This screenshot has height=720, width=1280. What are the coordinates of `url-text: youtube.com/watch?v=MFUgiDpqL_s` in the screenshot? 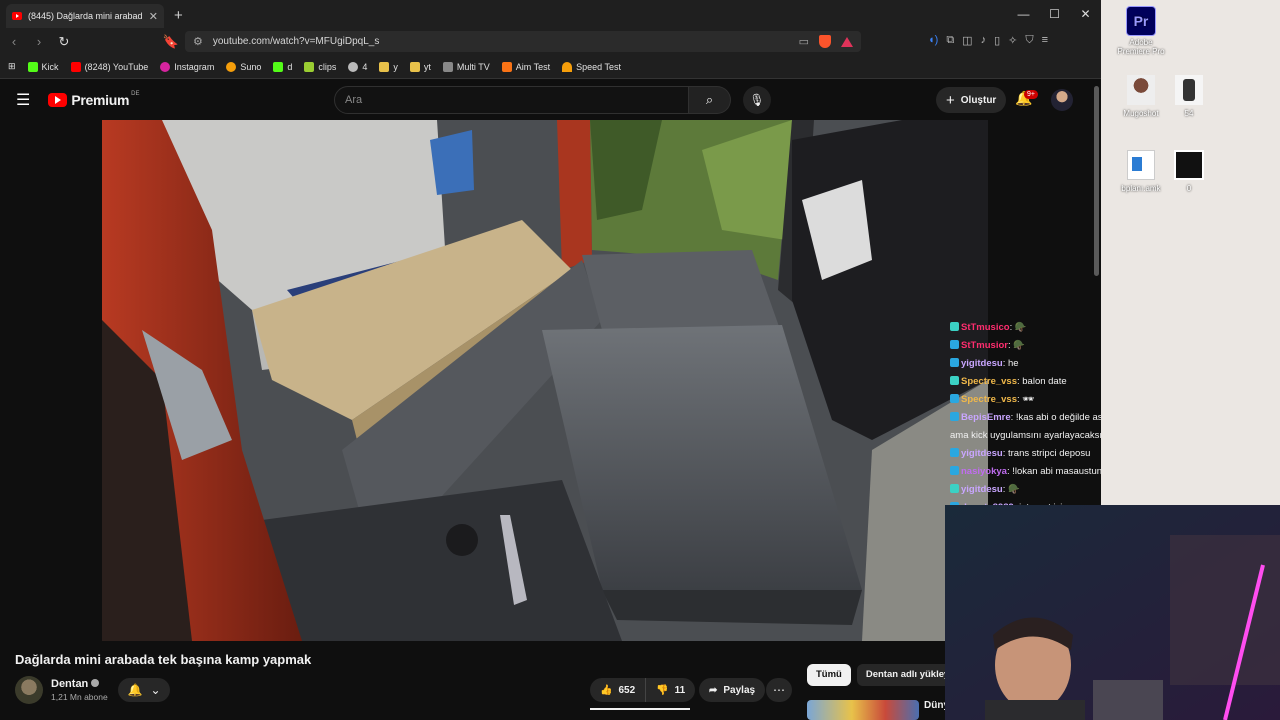 It's located at (501, 41).